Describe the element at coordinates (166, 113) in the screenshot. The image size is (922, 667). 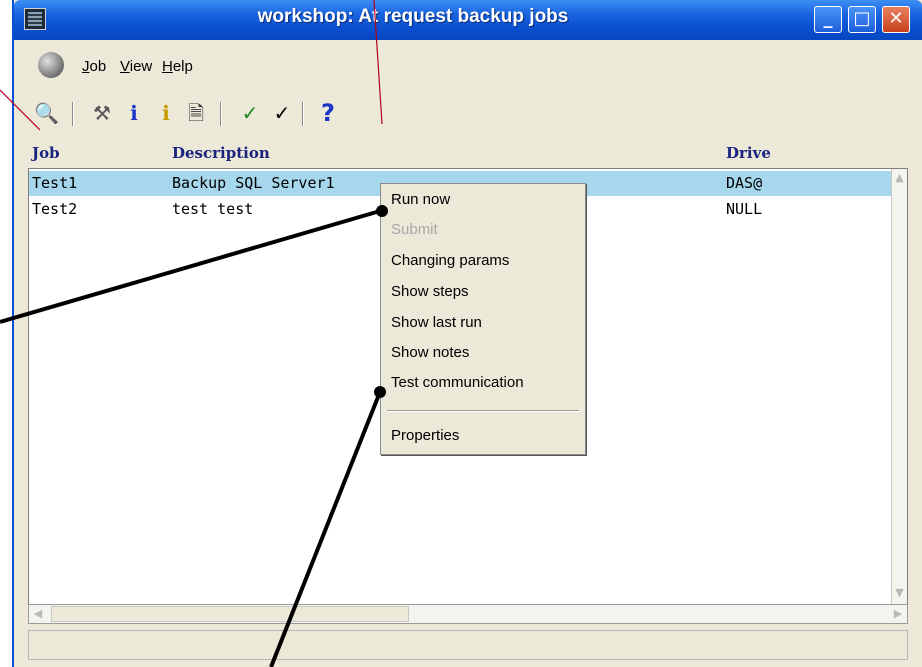
I see `info-yellow-icon: ℹ` at that location.